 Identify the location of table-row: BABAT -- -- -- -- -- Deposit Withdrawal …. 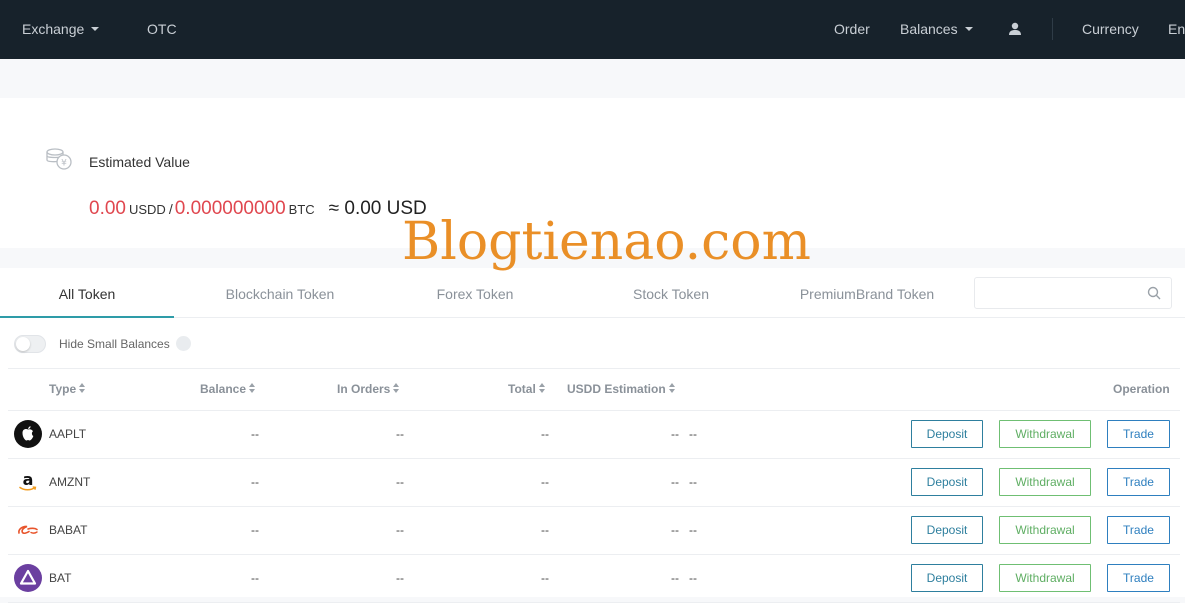
(594, 530).